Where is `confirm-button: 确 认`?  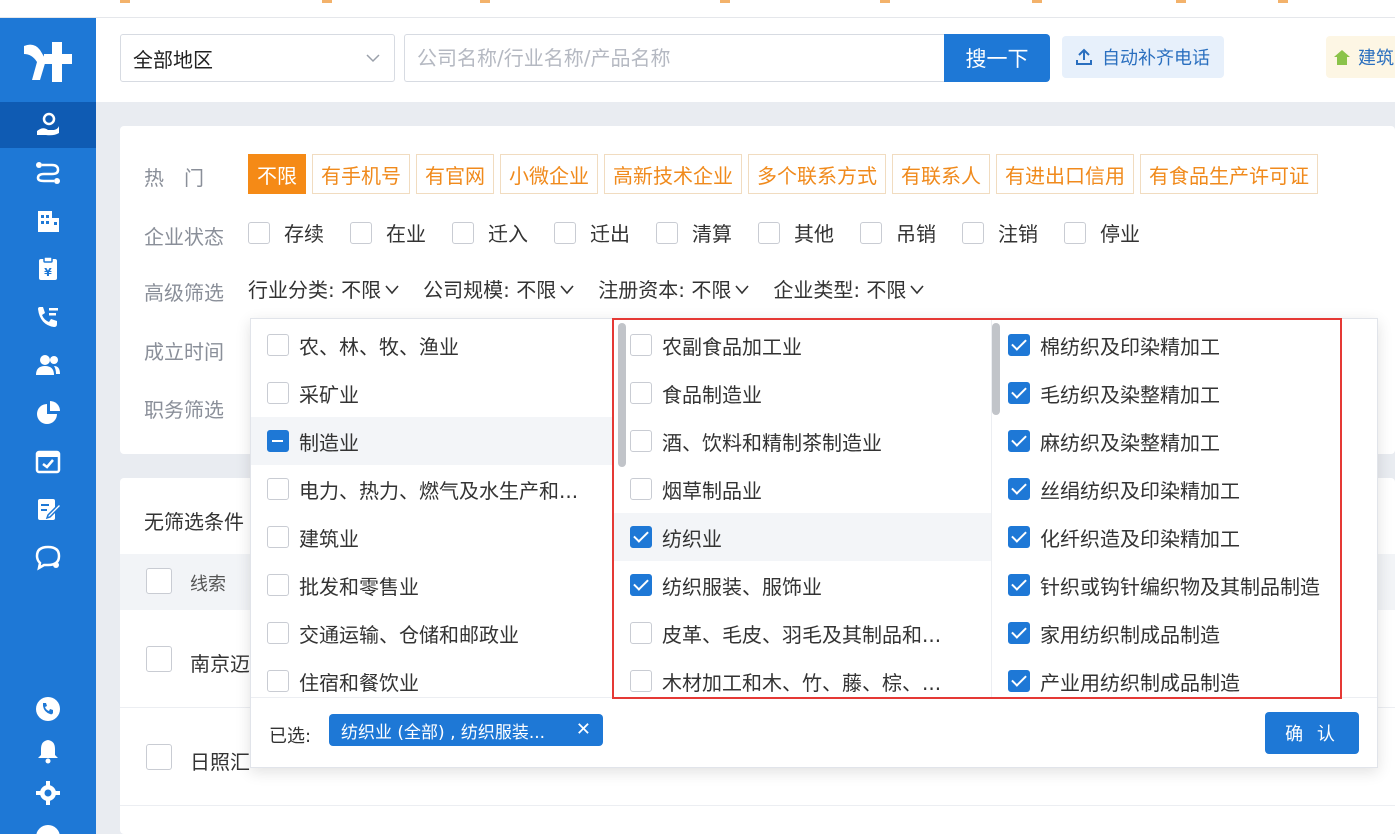
confirm-button: 确 认 is located at coordinates (1312, 733).